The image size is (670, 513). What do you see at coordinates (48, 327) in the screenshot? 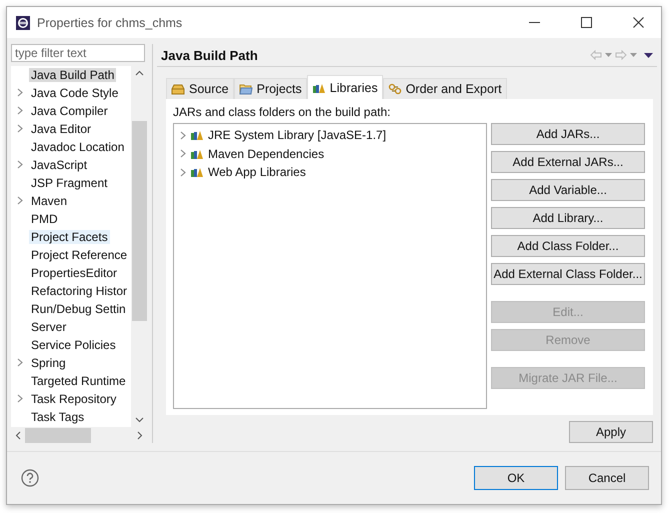
I see `tree-item: Server` at bounding box center [48, 327].